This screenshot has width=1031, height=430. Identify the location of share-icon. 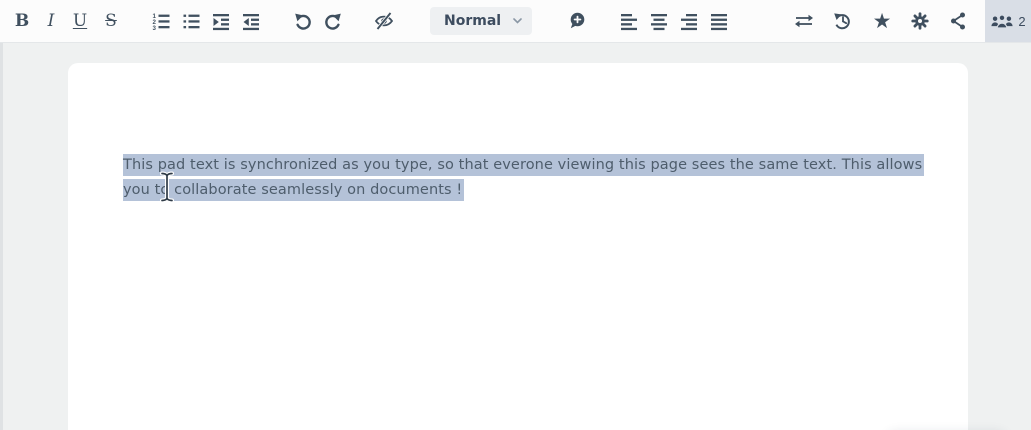
(958, 21).